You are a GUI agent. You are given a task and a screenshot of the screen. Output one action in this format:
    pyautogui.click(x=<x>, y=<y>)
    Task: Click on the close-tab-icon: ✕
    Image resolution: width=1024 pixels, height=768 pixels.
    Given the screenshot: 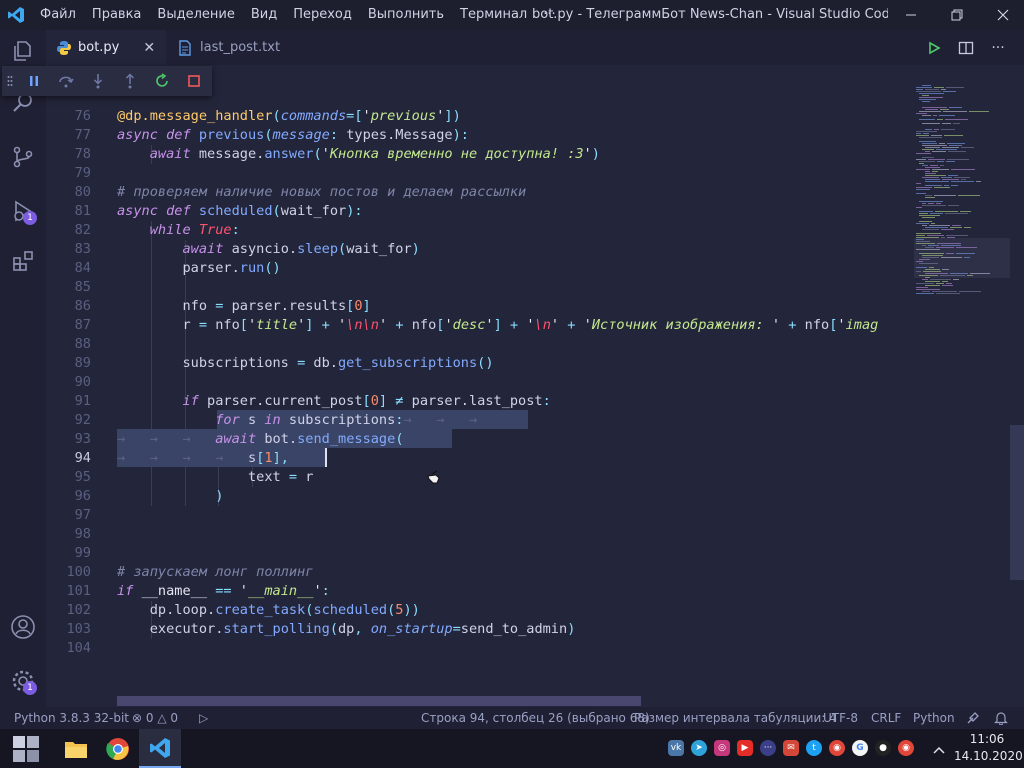 What is the action you would take?
    pyautogui.click(x=149, y=48)
    